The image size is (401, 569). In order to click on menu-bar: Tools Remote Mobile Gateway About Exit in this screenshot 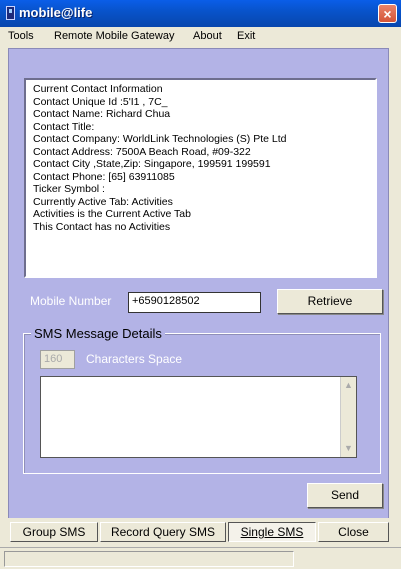, I will do `click(200, 37)`.